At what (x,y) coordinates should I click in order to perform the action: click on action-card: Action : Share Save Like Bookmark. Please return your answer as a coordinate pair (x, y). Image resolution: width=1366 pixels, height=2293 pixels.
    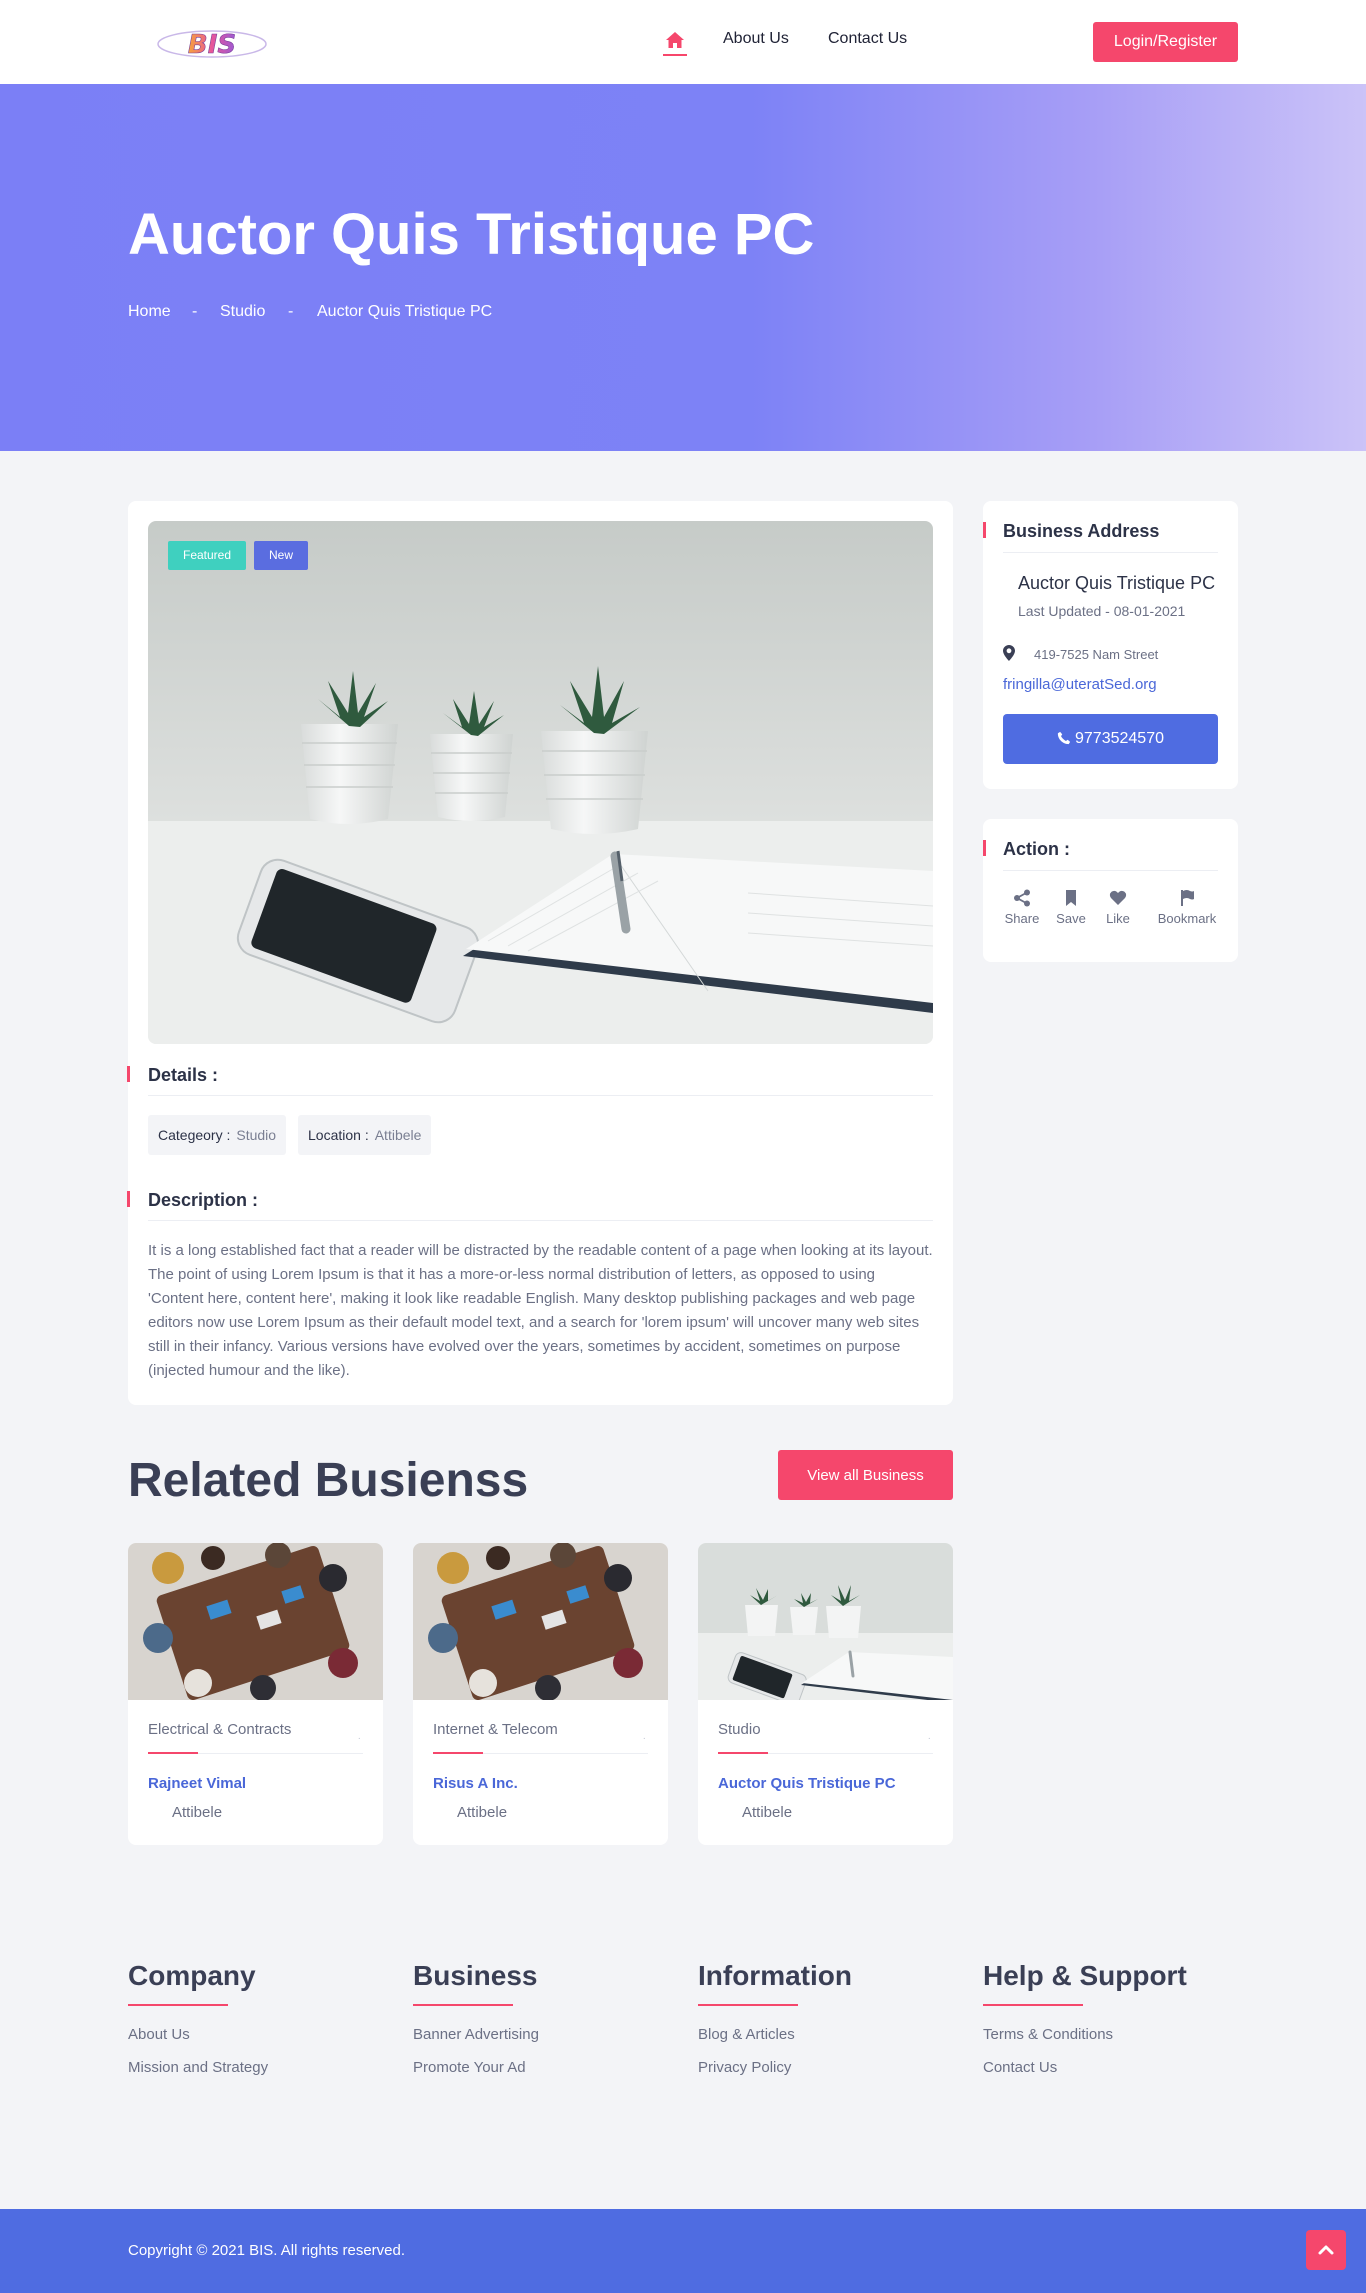
    Looking at the image, I should click on (1110, 890).